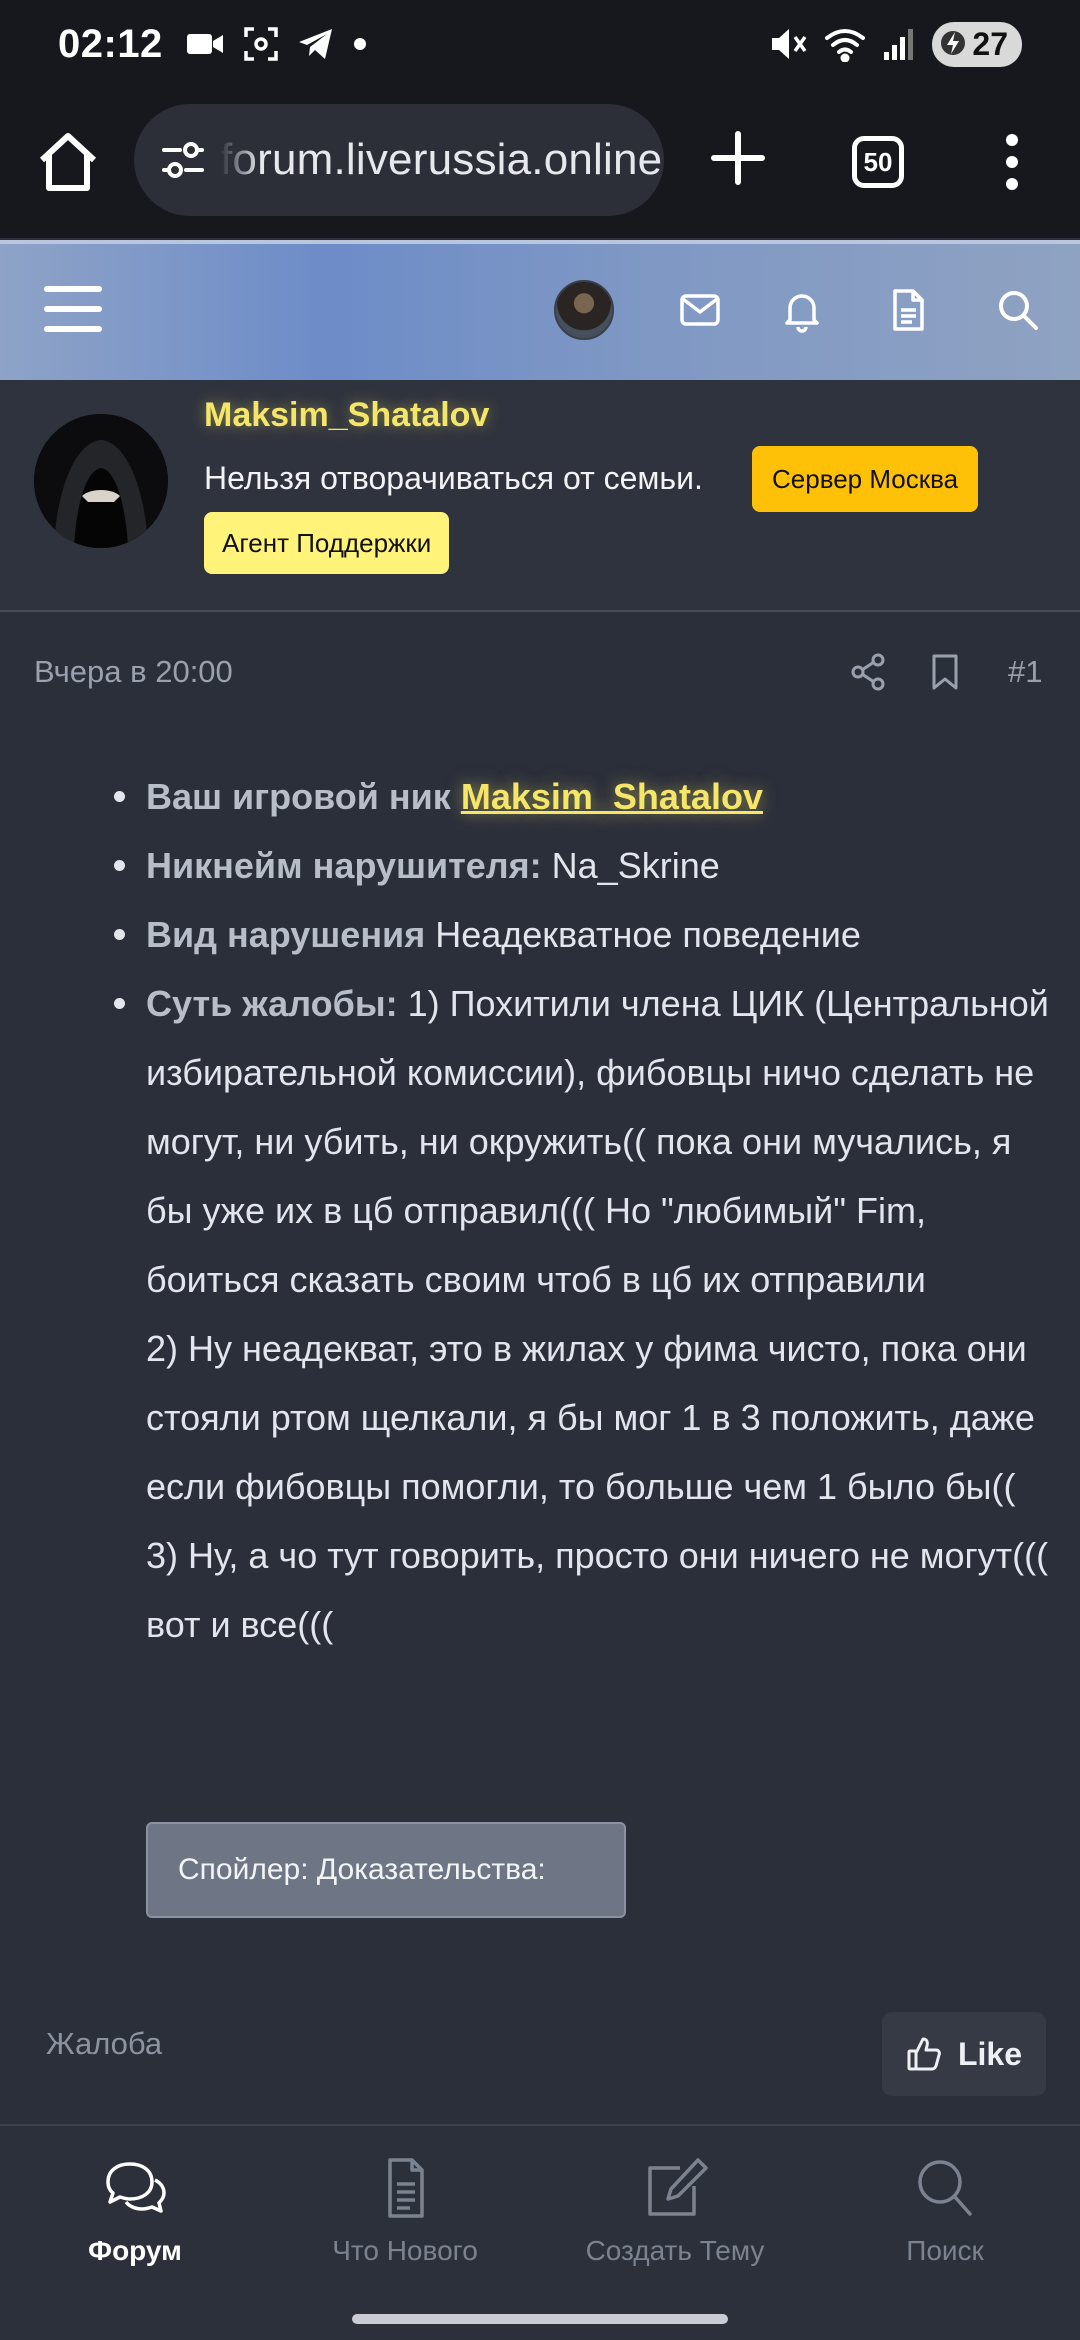 The image size is (1080, 2340). Describe the element at coordinates (441, 159) in the screenshot. I see `url-text: forum.liverussia.online` at that location.